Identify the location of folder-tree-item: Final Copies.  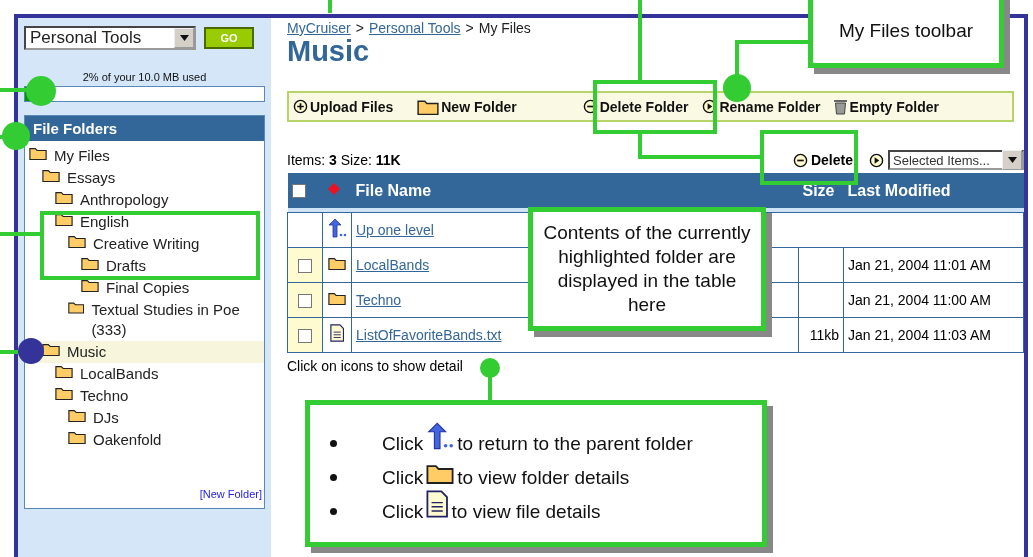
(144, 288).